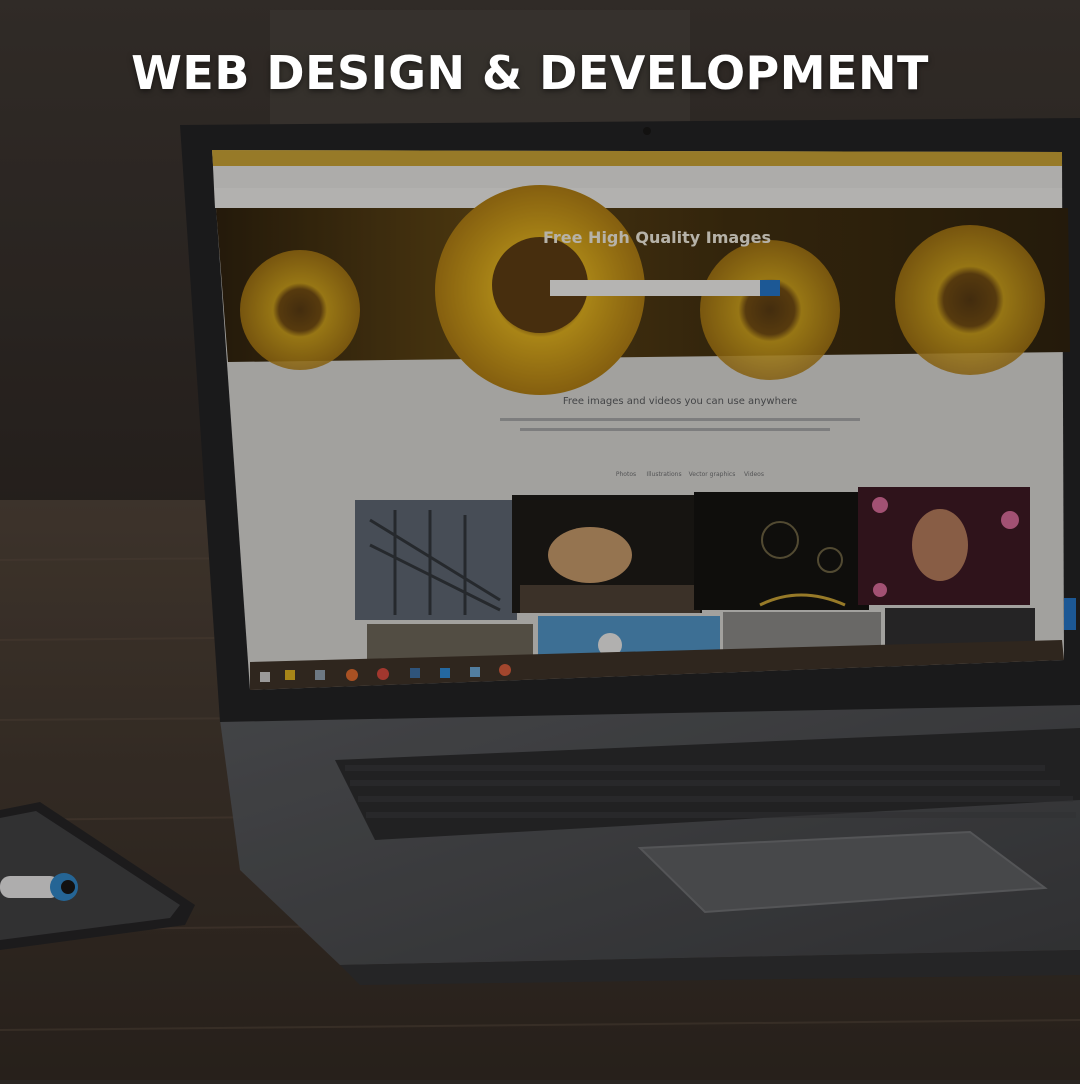  Describe the element at coordinates (530, 73) in the screenshot. I see `headline: WEB DESIGN & DEVELOPMENT` at that location.